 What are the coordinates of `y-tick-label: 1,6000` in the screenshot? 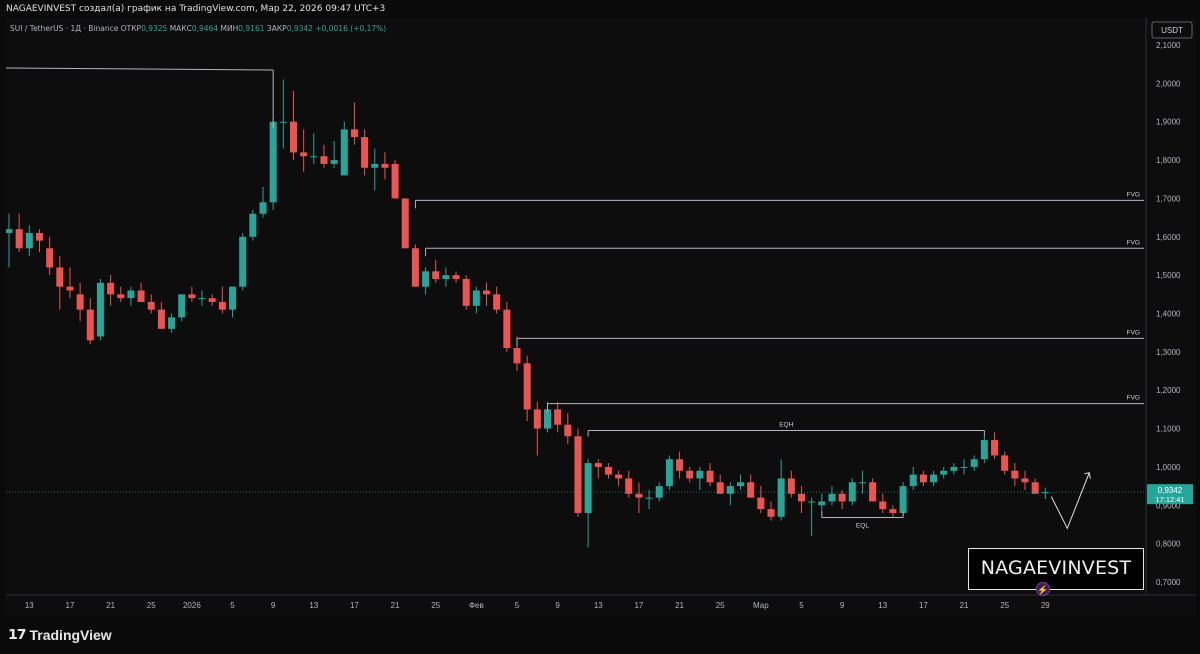 It's located at (1168, 237).